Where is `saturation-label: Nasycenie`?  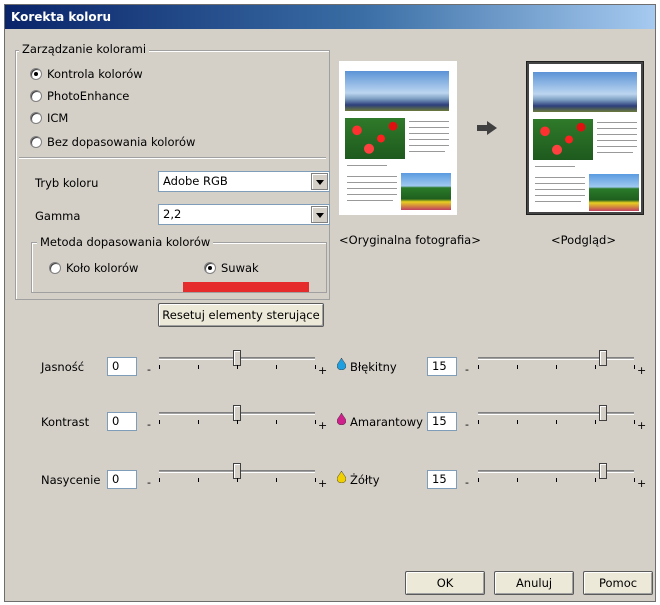 saturation-label: Nasycenie is located at coordinates (71, 480).